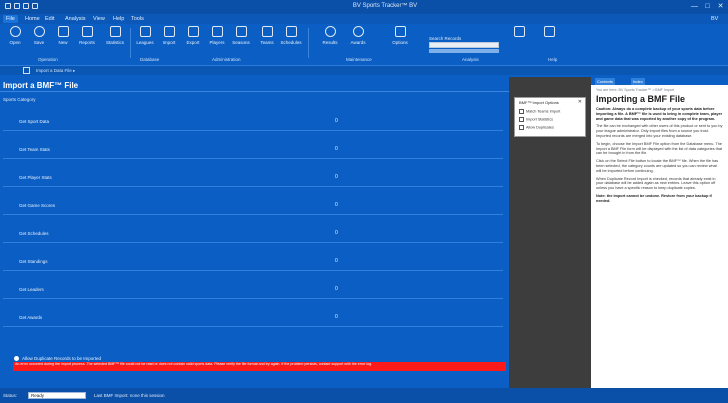  Describe the element at coordinates (445, 38) in the screenshot. I see `search-label: Search Records` at that location.